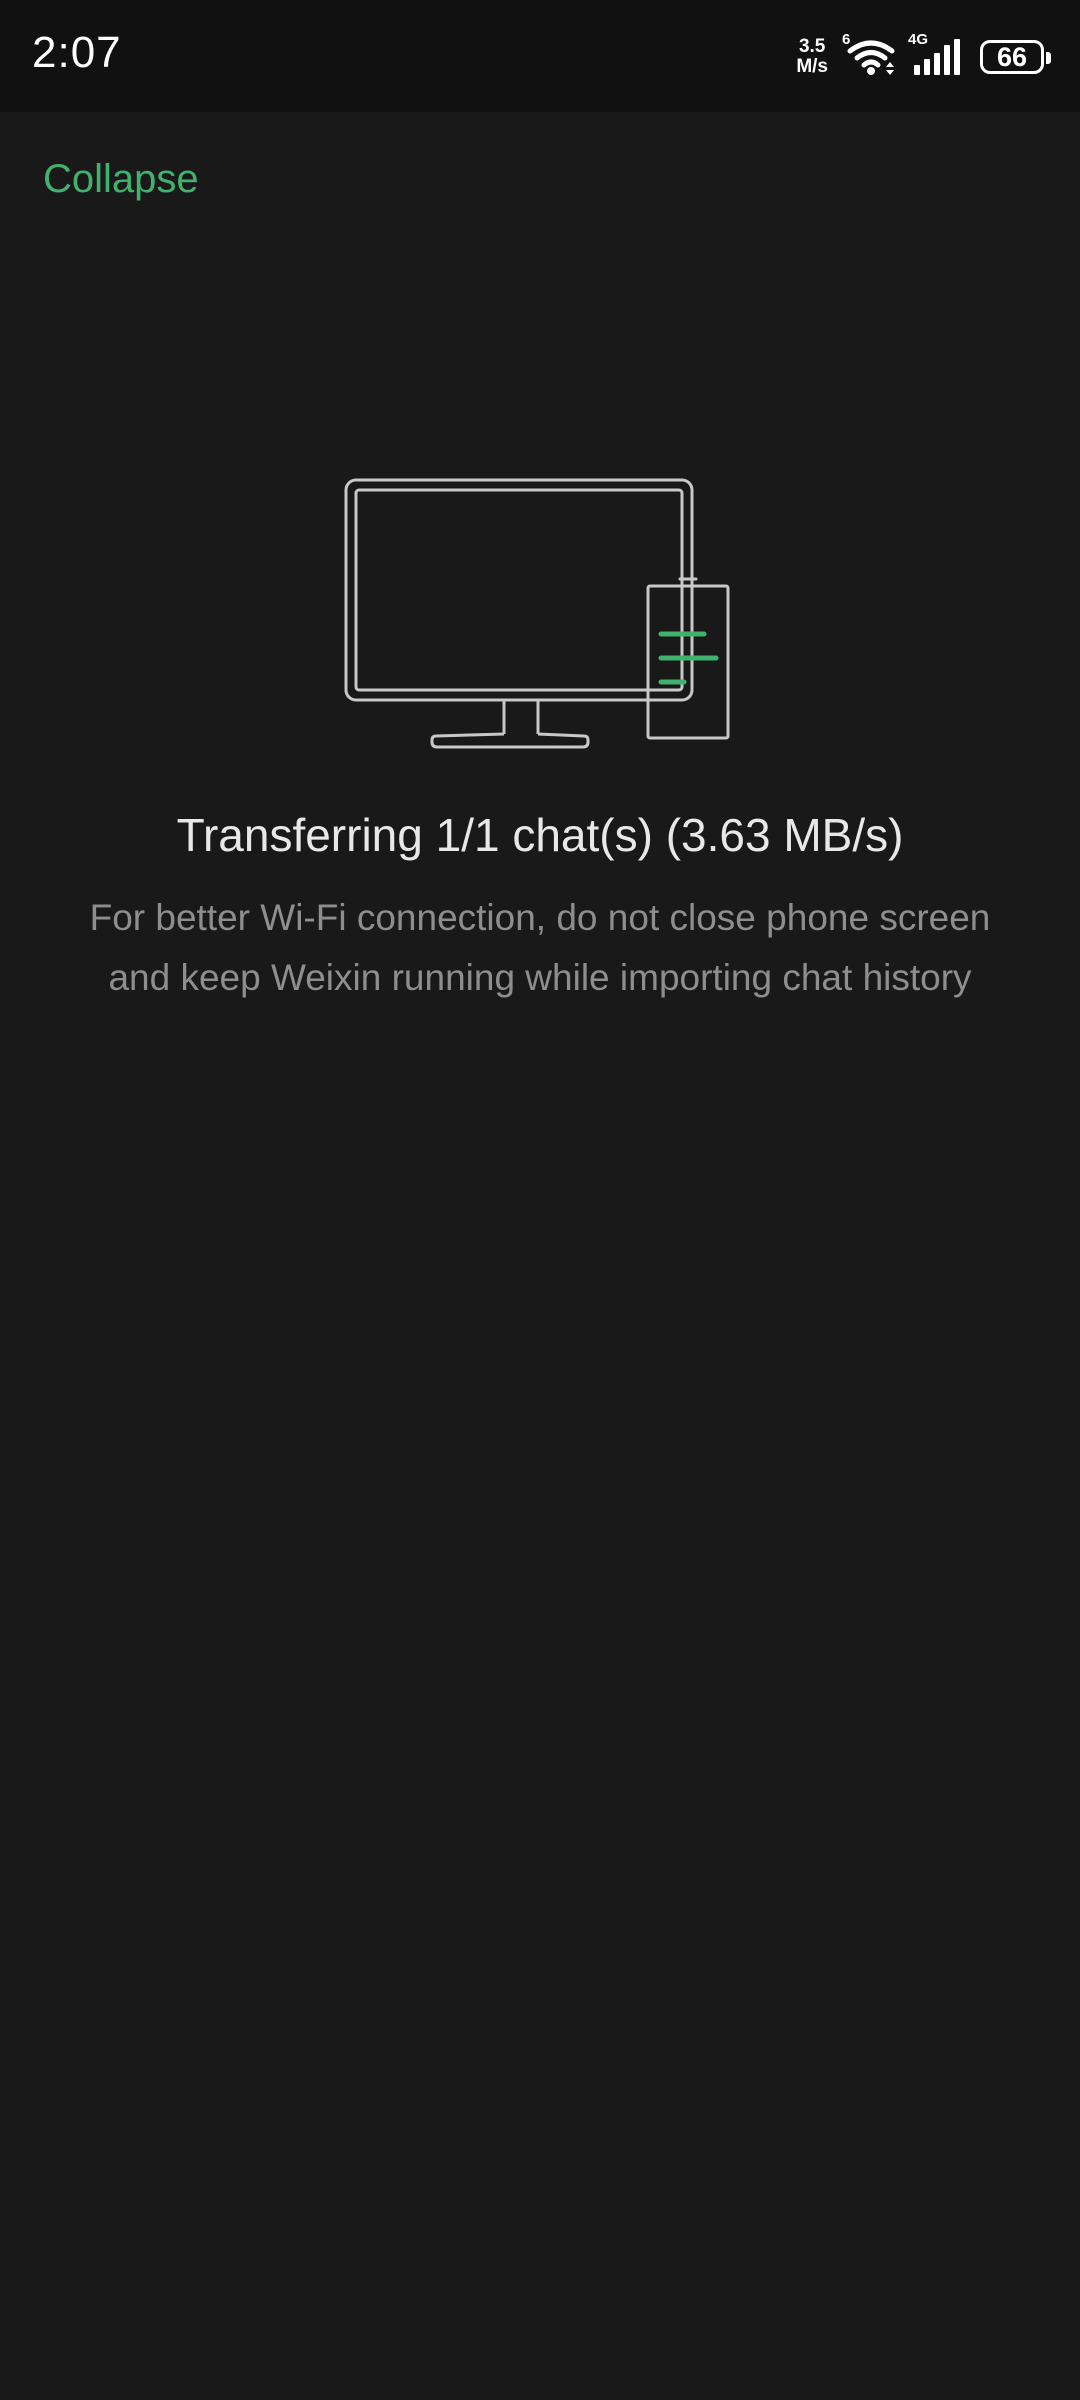 The height and width of the screenshot is (2400, 1080). I want to click on battery-level: 66, so click(1012, 56).